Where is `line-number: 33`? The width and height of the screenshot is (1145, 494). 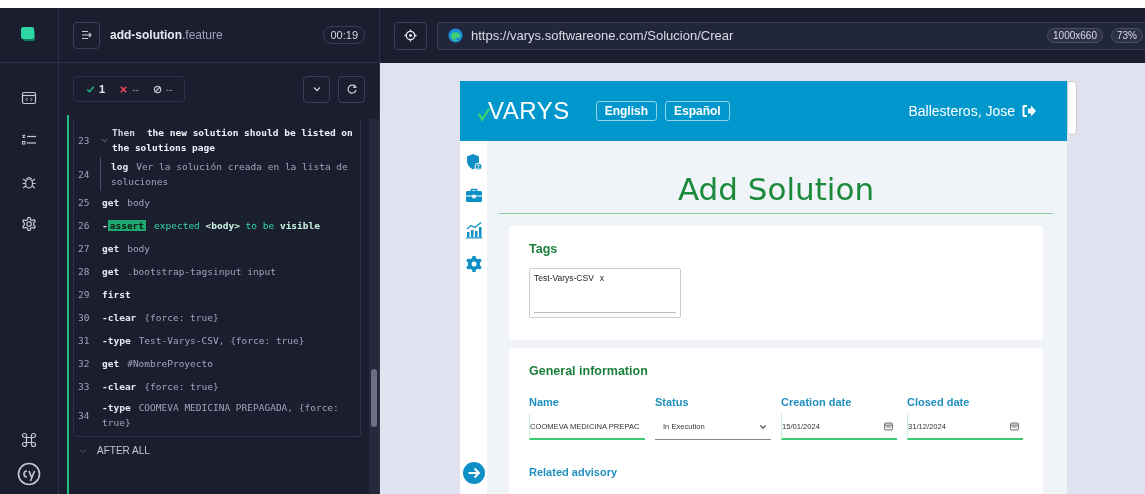 line-number: 33 is located at coordinates (84, 387).